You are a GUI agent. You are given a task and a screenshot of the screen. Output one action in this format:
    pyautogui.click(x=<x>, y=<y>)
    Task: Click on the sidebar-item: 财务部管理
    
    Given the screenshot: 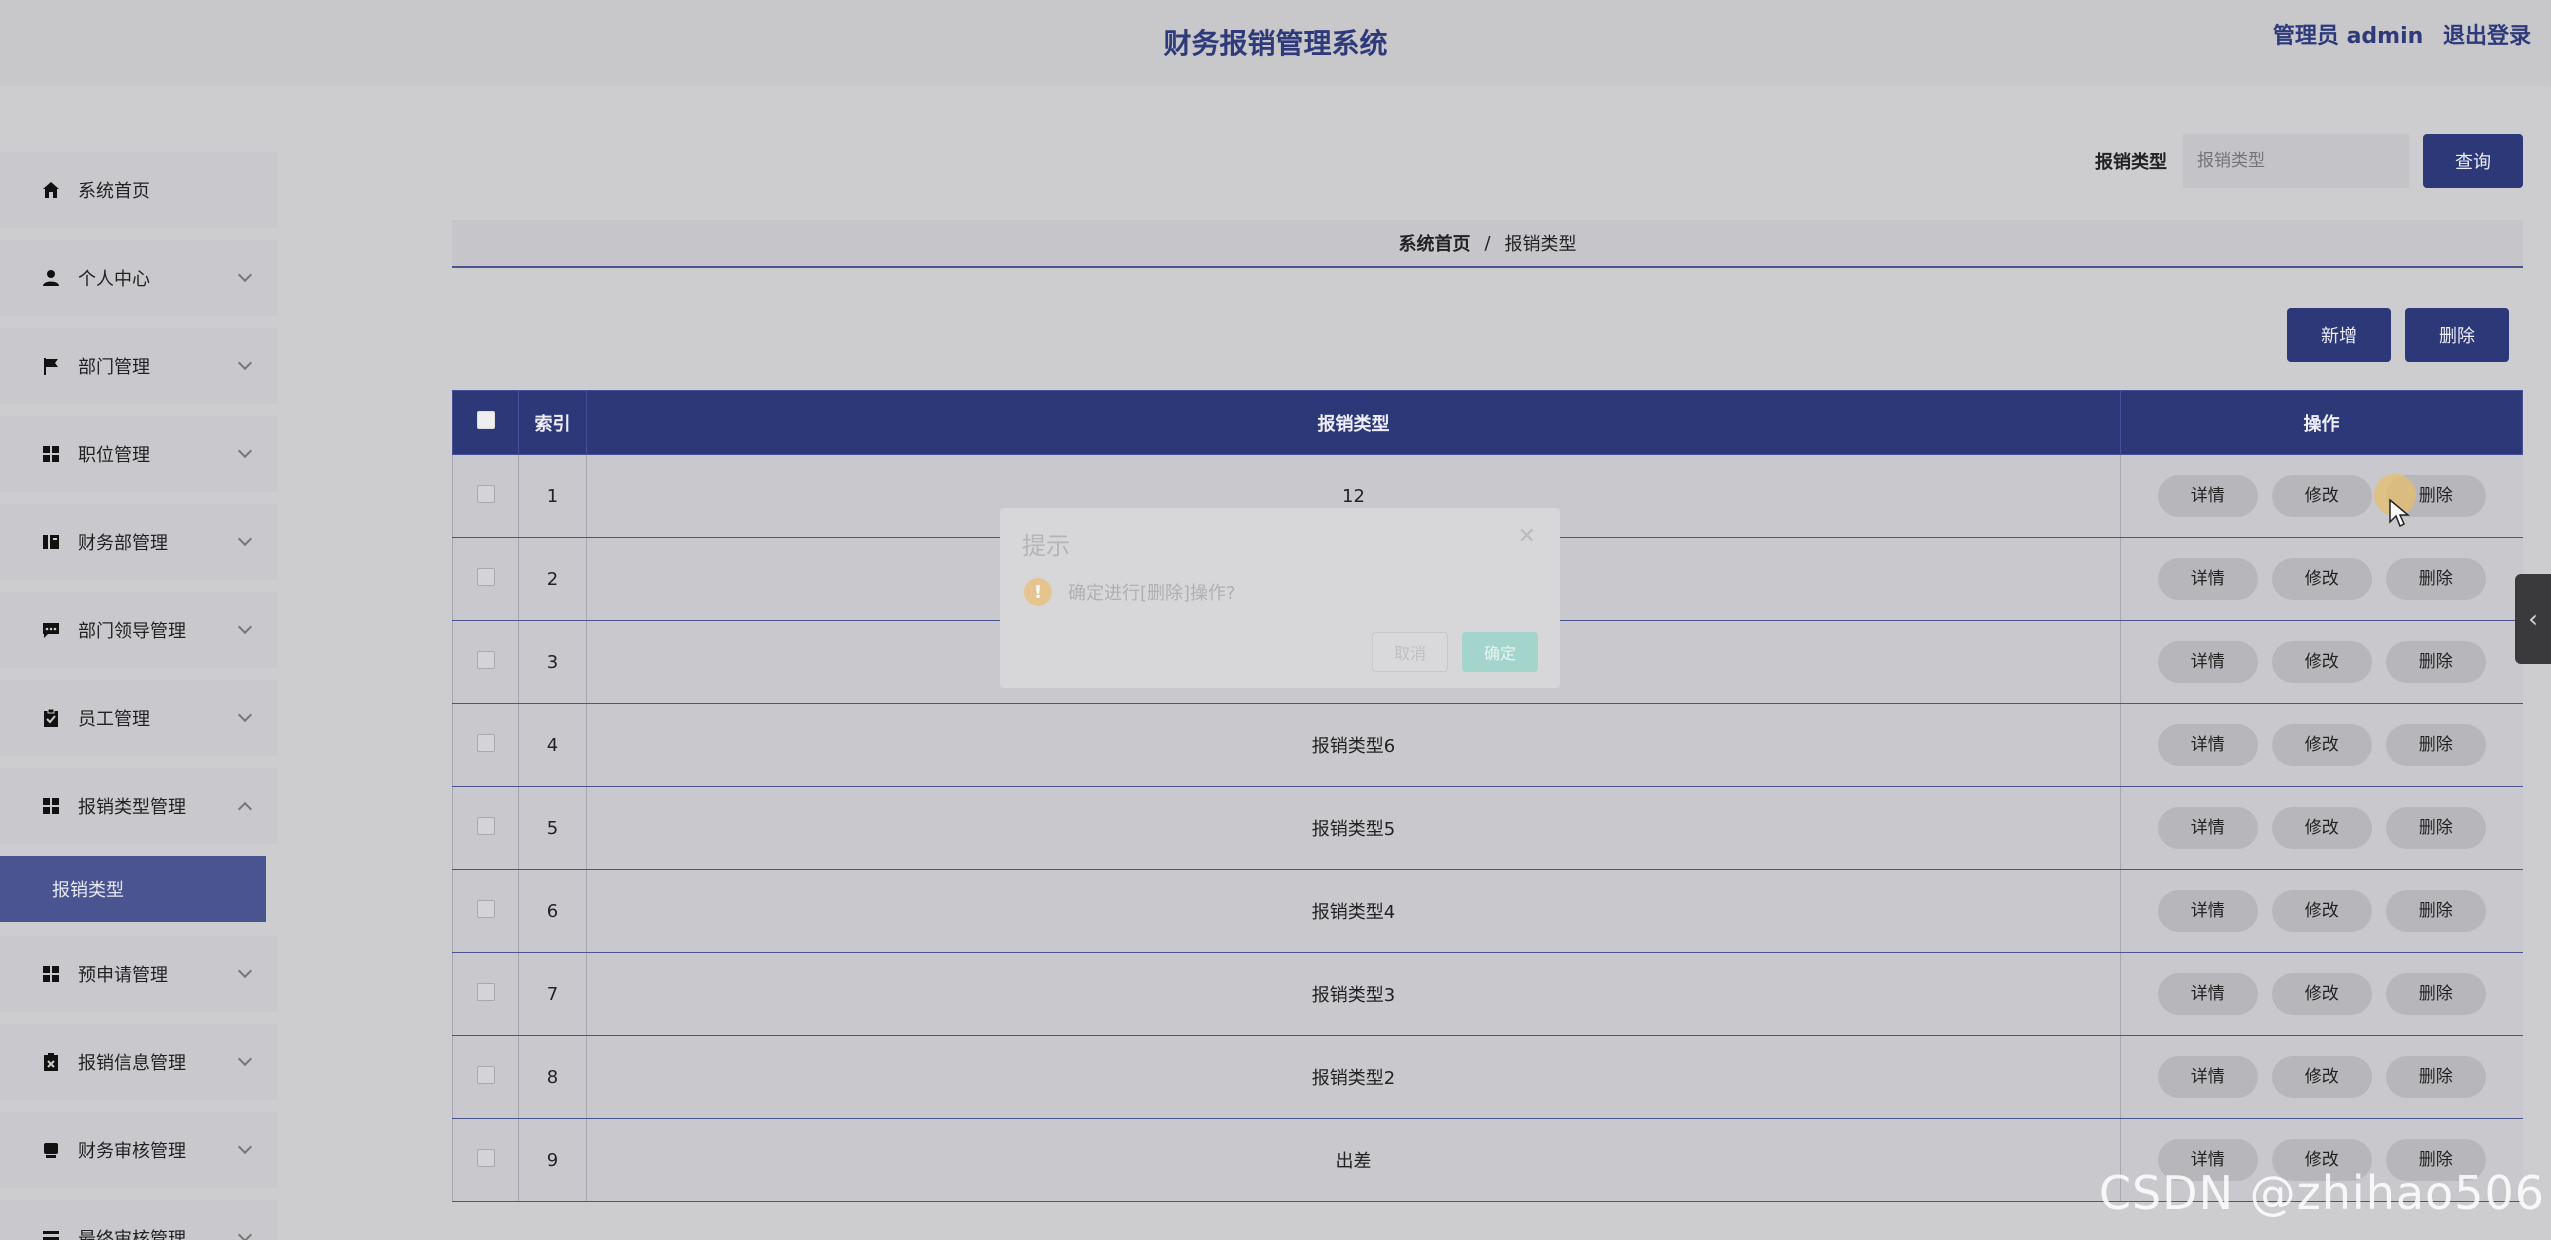 What is the action you would take?
    pyautogui.click(x=139, y=542)
    